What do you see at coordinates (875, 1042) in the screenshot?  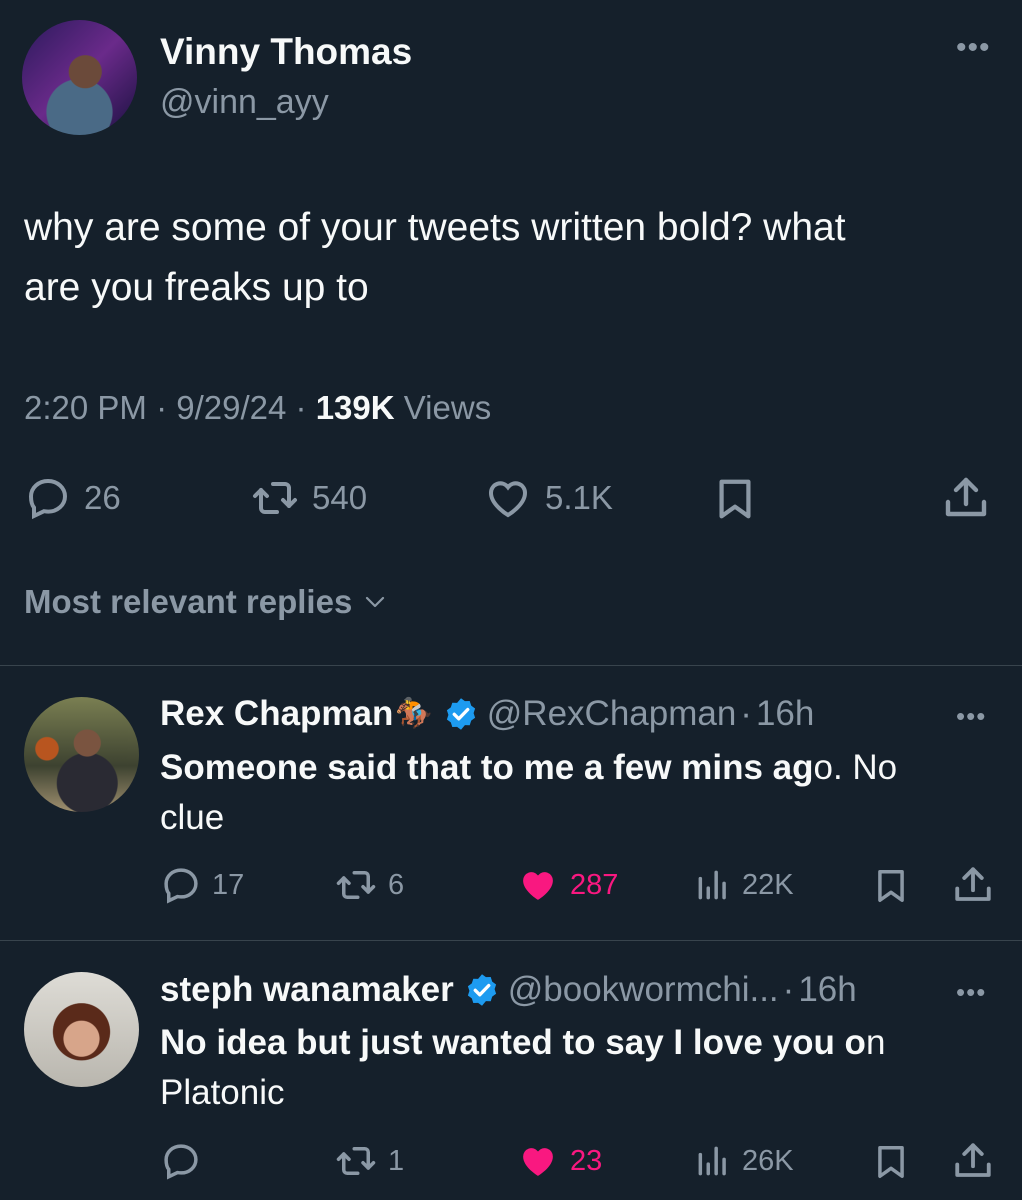 I see `reply-text-rest: n` at bounding box center [875, 1042].